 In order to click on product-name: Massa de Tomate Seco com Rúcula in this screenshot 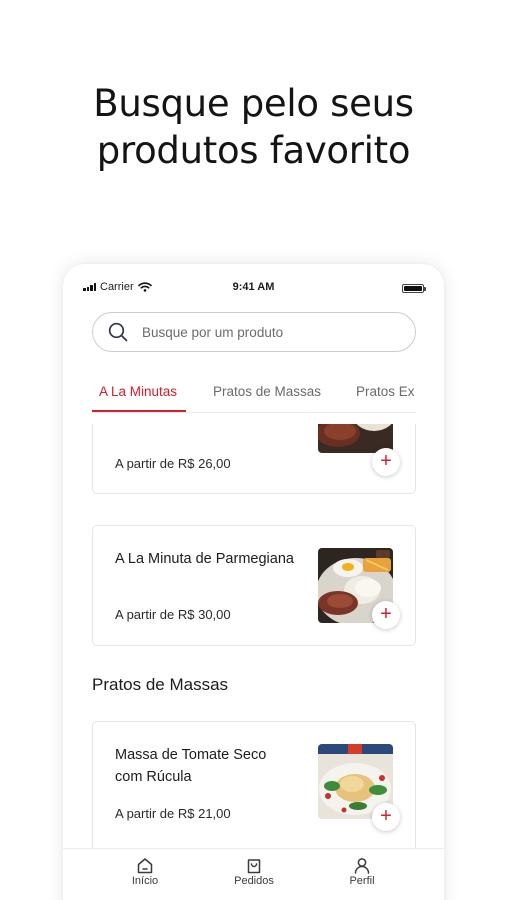, I will do `click(191, 766)`.